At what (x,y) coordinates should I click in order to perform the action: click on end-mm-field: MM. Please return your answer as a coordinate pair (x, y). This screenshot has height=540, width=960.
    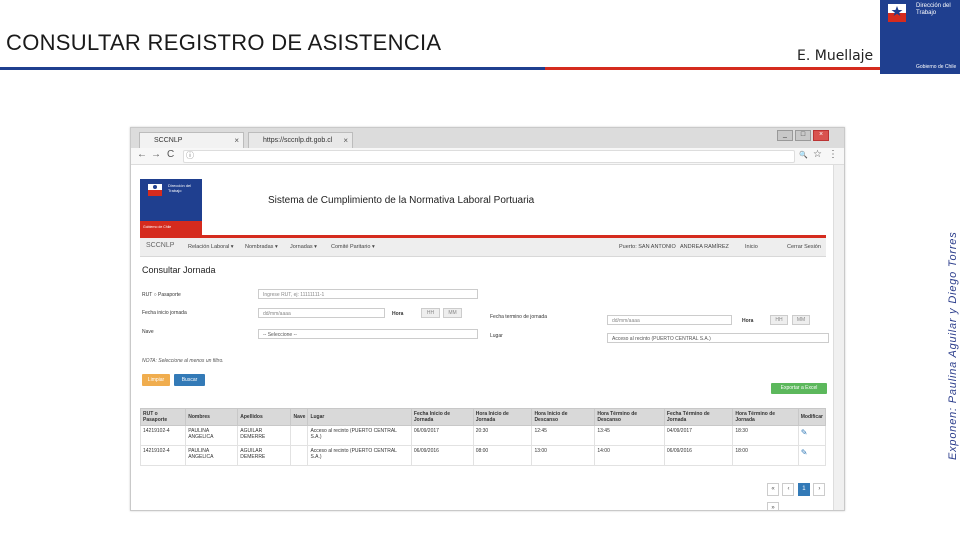
    Looking at the image, I should click on (801, 320).